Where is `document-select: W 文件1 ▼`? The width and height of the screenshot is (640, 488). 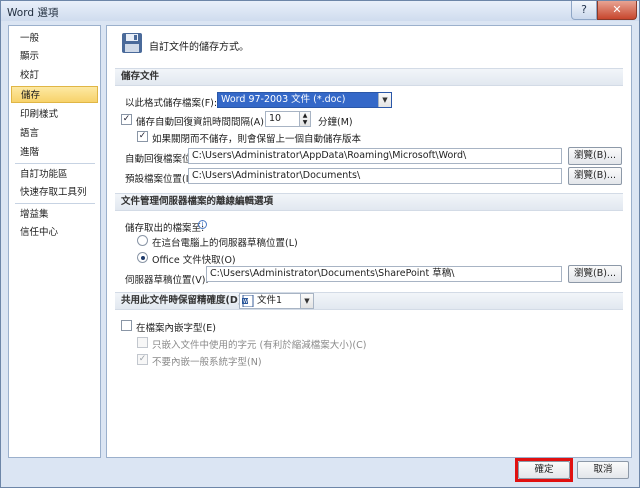 document-select: W 文件1 ▼ is located at coordinates (276, 301).